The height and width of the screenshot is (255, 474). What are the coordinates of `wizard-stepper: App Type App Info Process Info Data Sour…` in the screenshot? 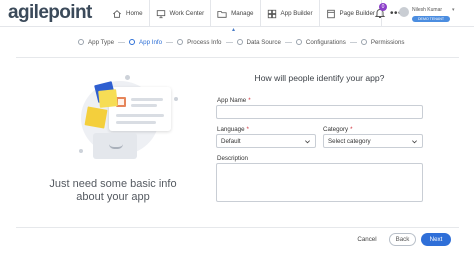 It's located at (241, 42).